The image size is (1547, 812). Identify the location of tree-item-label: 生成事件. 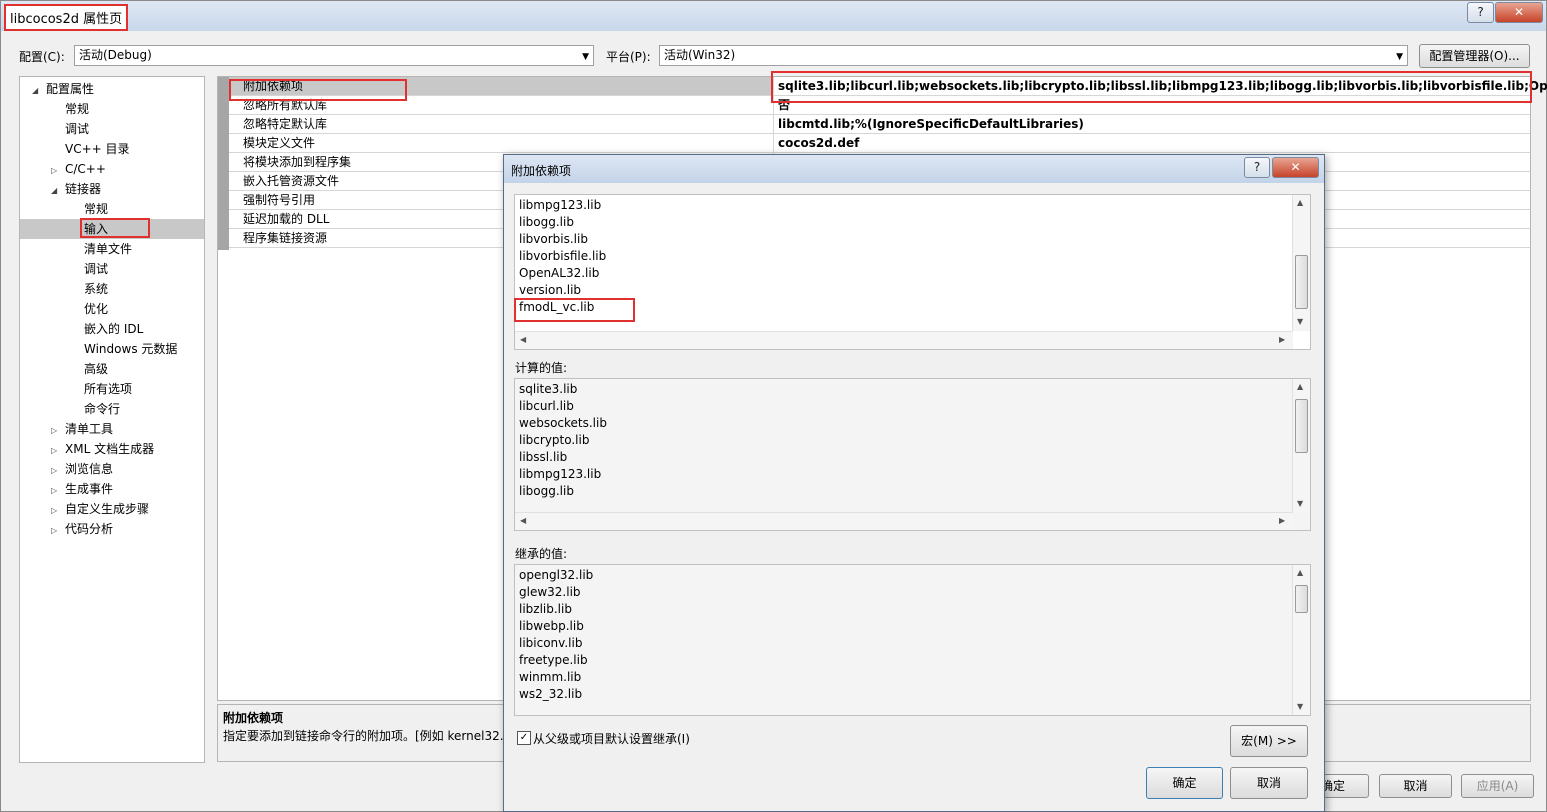
(89, 489).